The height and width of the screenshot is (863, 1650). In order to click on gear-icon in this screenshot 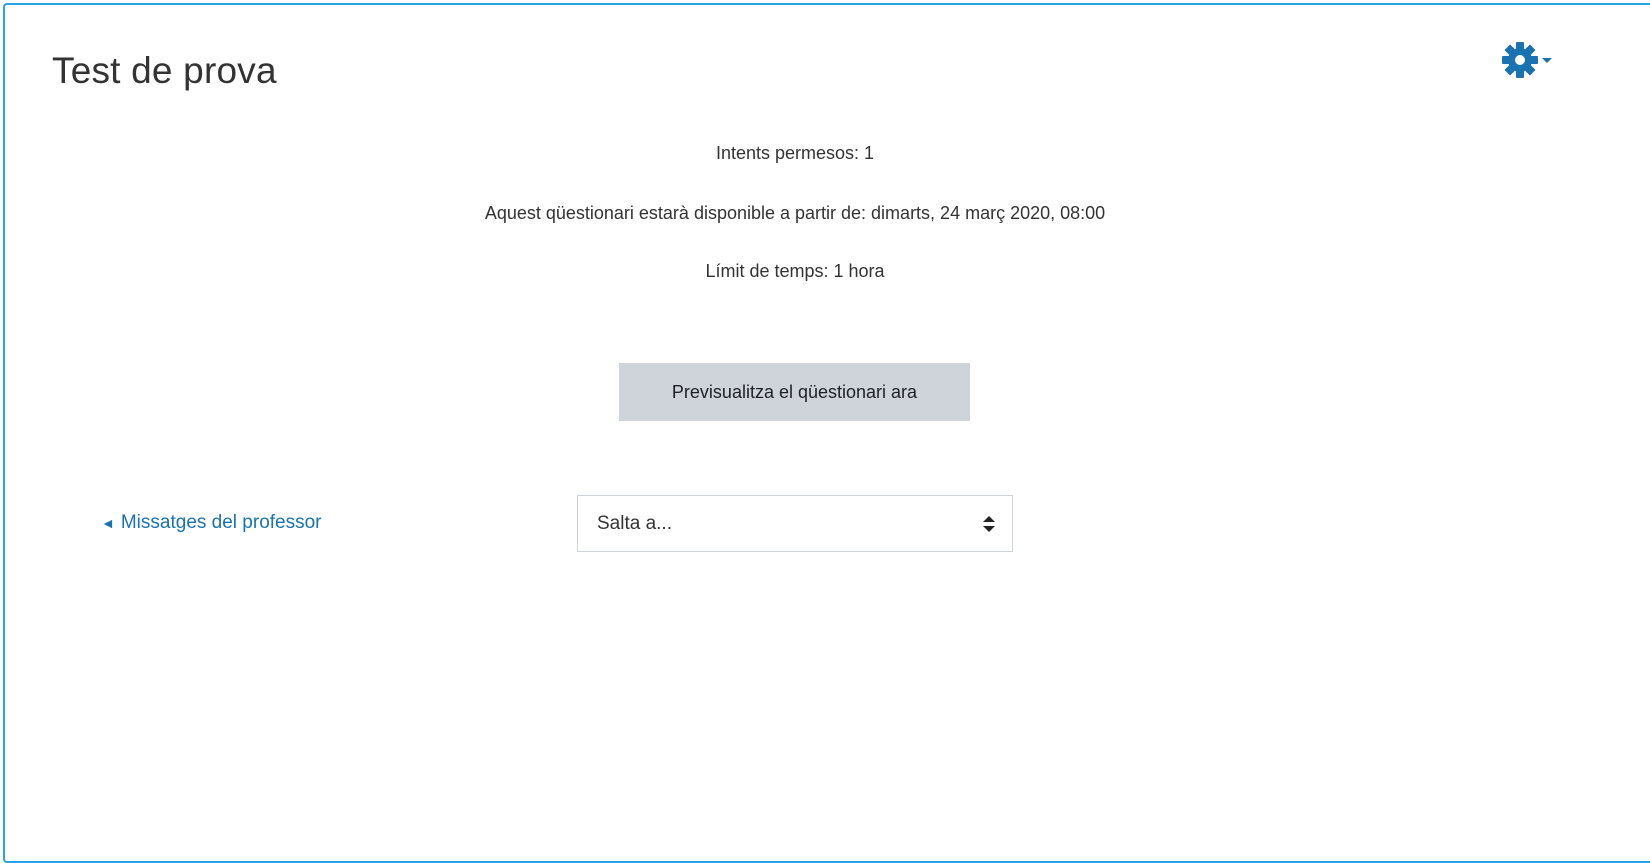, I will do `click(1520, 60)`.